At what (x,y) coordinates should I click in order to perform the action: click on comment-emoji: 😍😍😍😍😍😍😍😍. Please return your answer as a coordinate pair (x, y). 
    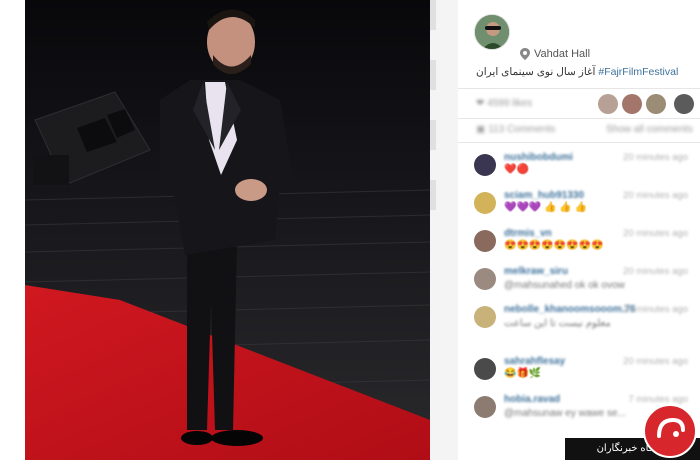
    Looking at the image, I should click on (554, 245).